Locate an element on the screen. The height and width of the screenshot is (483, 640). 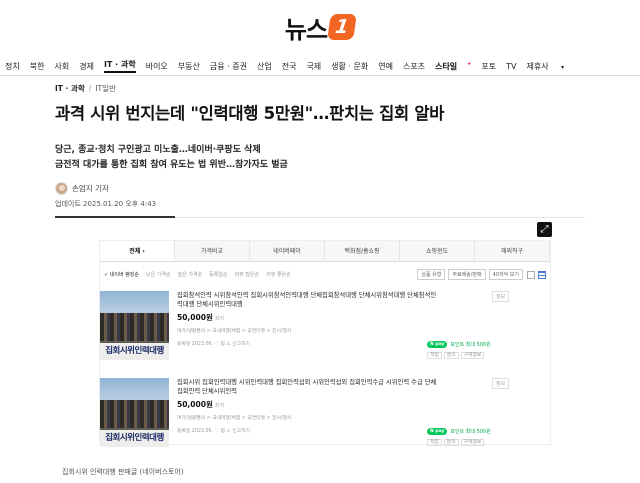
nav-style-label: 스타일 is located at coordinates (446, 66).